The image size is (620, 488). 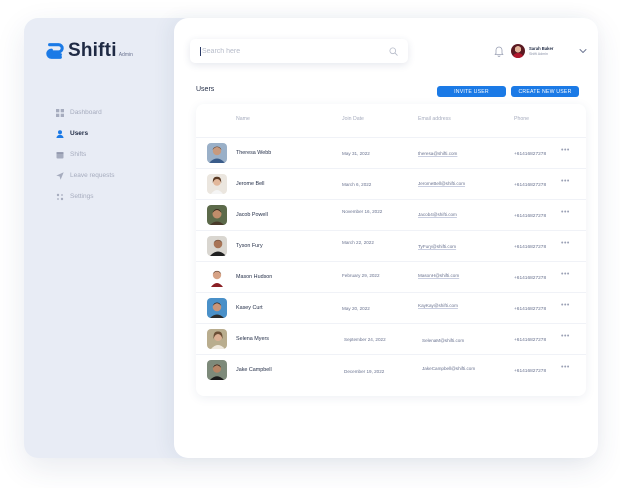 I want to click on sidebar-item-label: Dashboard, so click(x=86, y=112).